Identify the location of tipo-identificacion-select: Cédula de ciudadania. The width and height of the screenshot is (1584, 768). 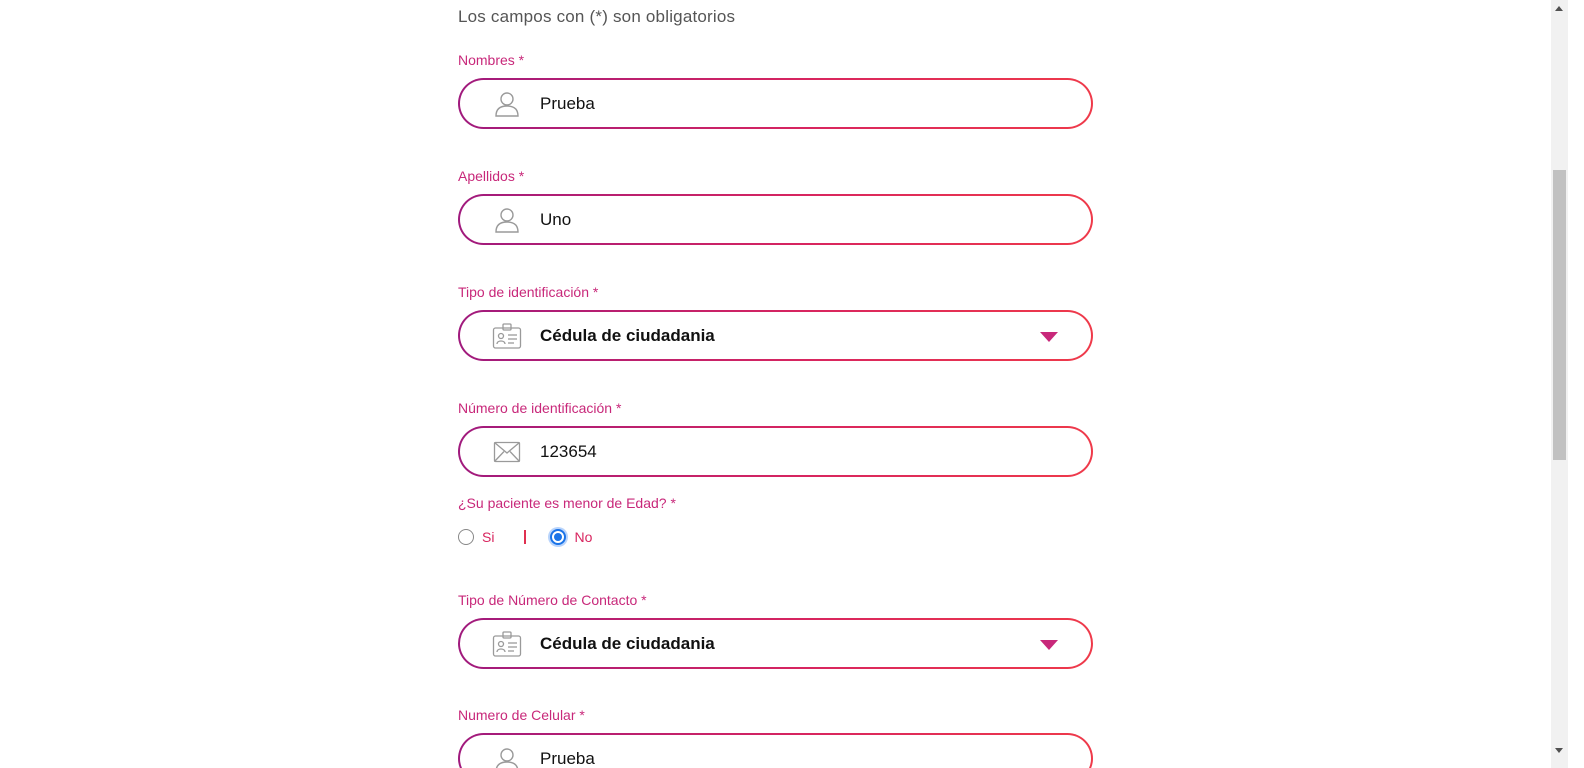
(775, 335).